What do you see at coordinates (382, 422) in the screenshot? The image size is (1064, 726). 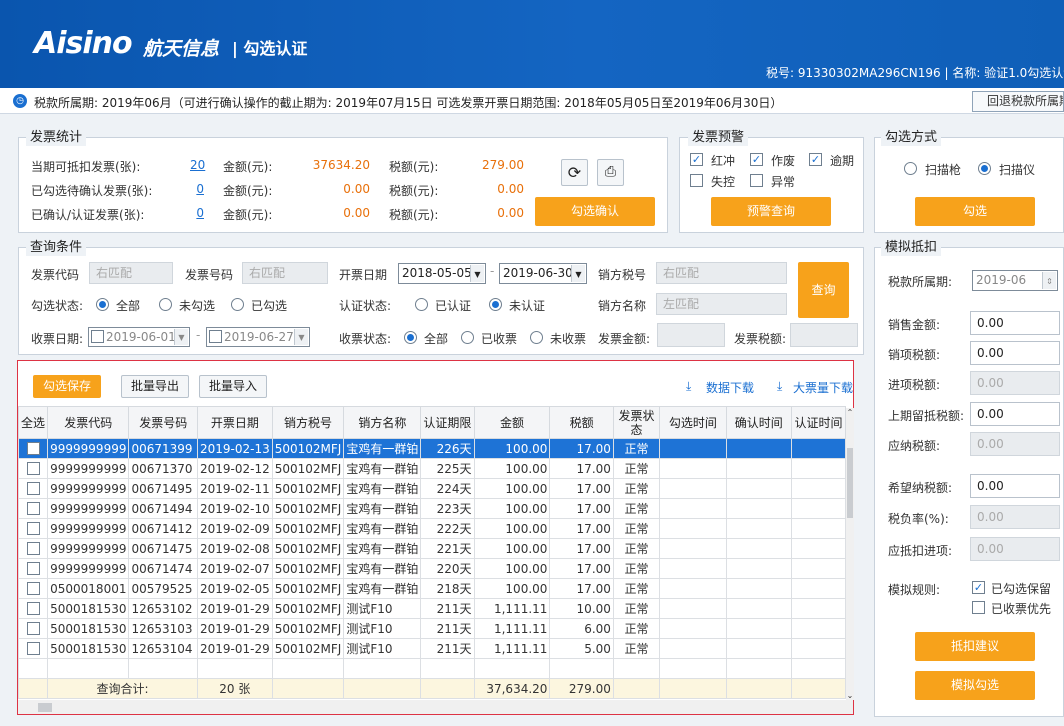 I see `column-header: 销方名称` at bounding box center [382, 422].